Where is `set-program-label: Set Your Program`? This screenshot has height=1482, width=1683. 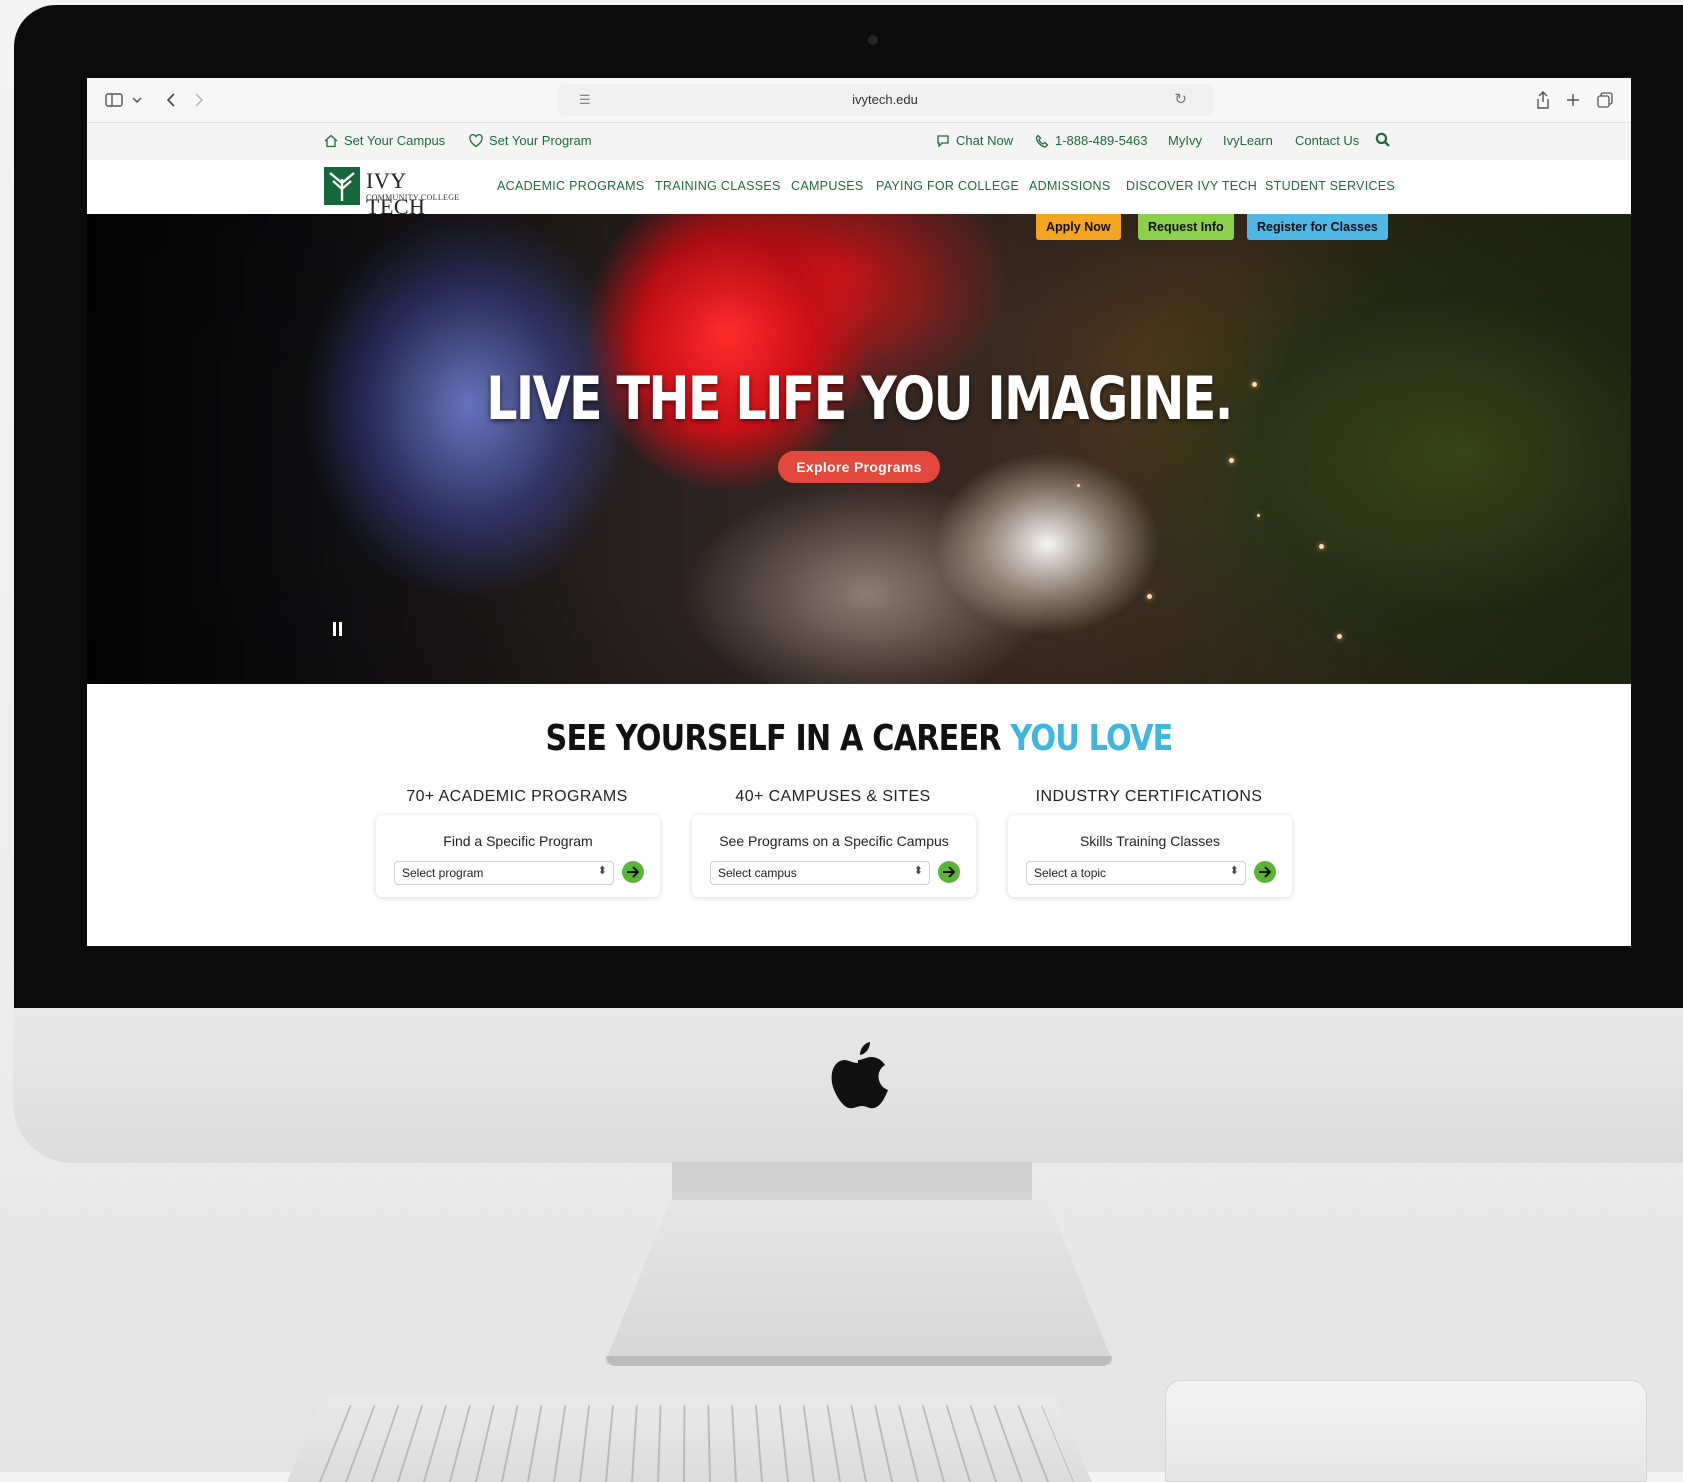 set-program-label: Set Your Program is located at coordinates (540, 140).